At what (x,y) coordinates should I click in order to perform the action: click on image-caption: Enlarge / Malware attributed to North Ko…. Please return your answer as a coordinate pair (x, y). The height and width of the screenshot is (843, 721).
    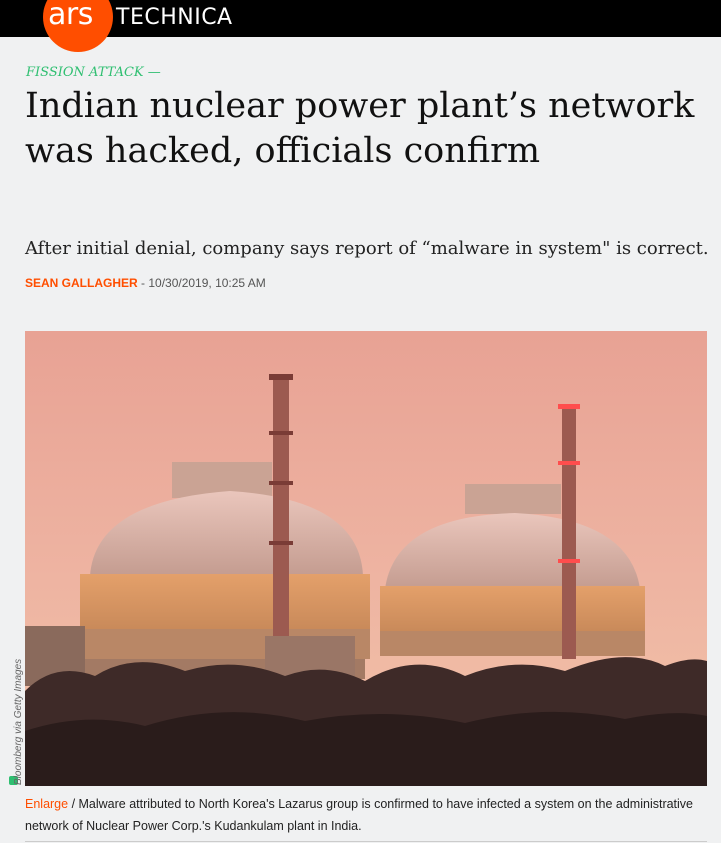
    Looking at the image, I should click on (365, 815).